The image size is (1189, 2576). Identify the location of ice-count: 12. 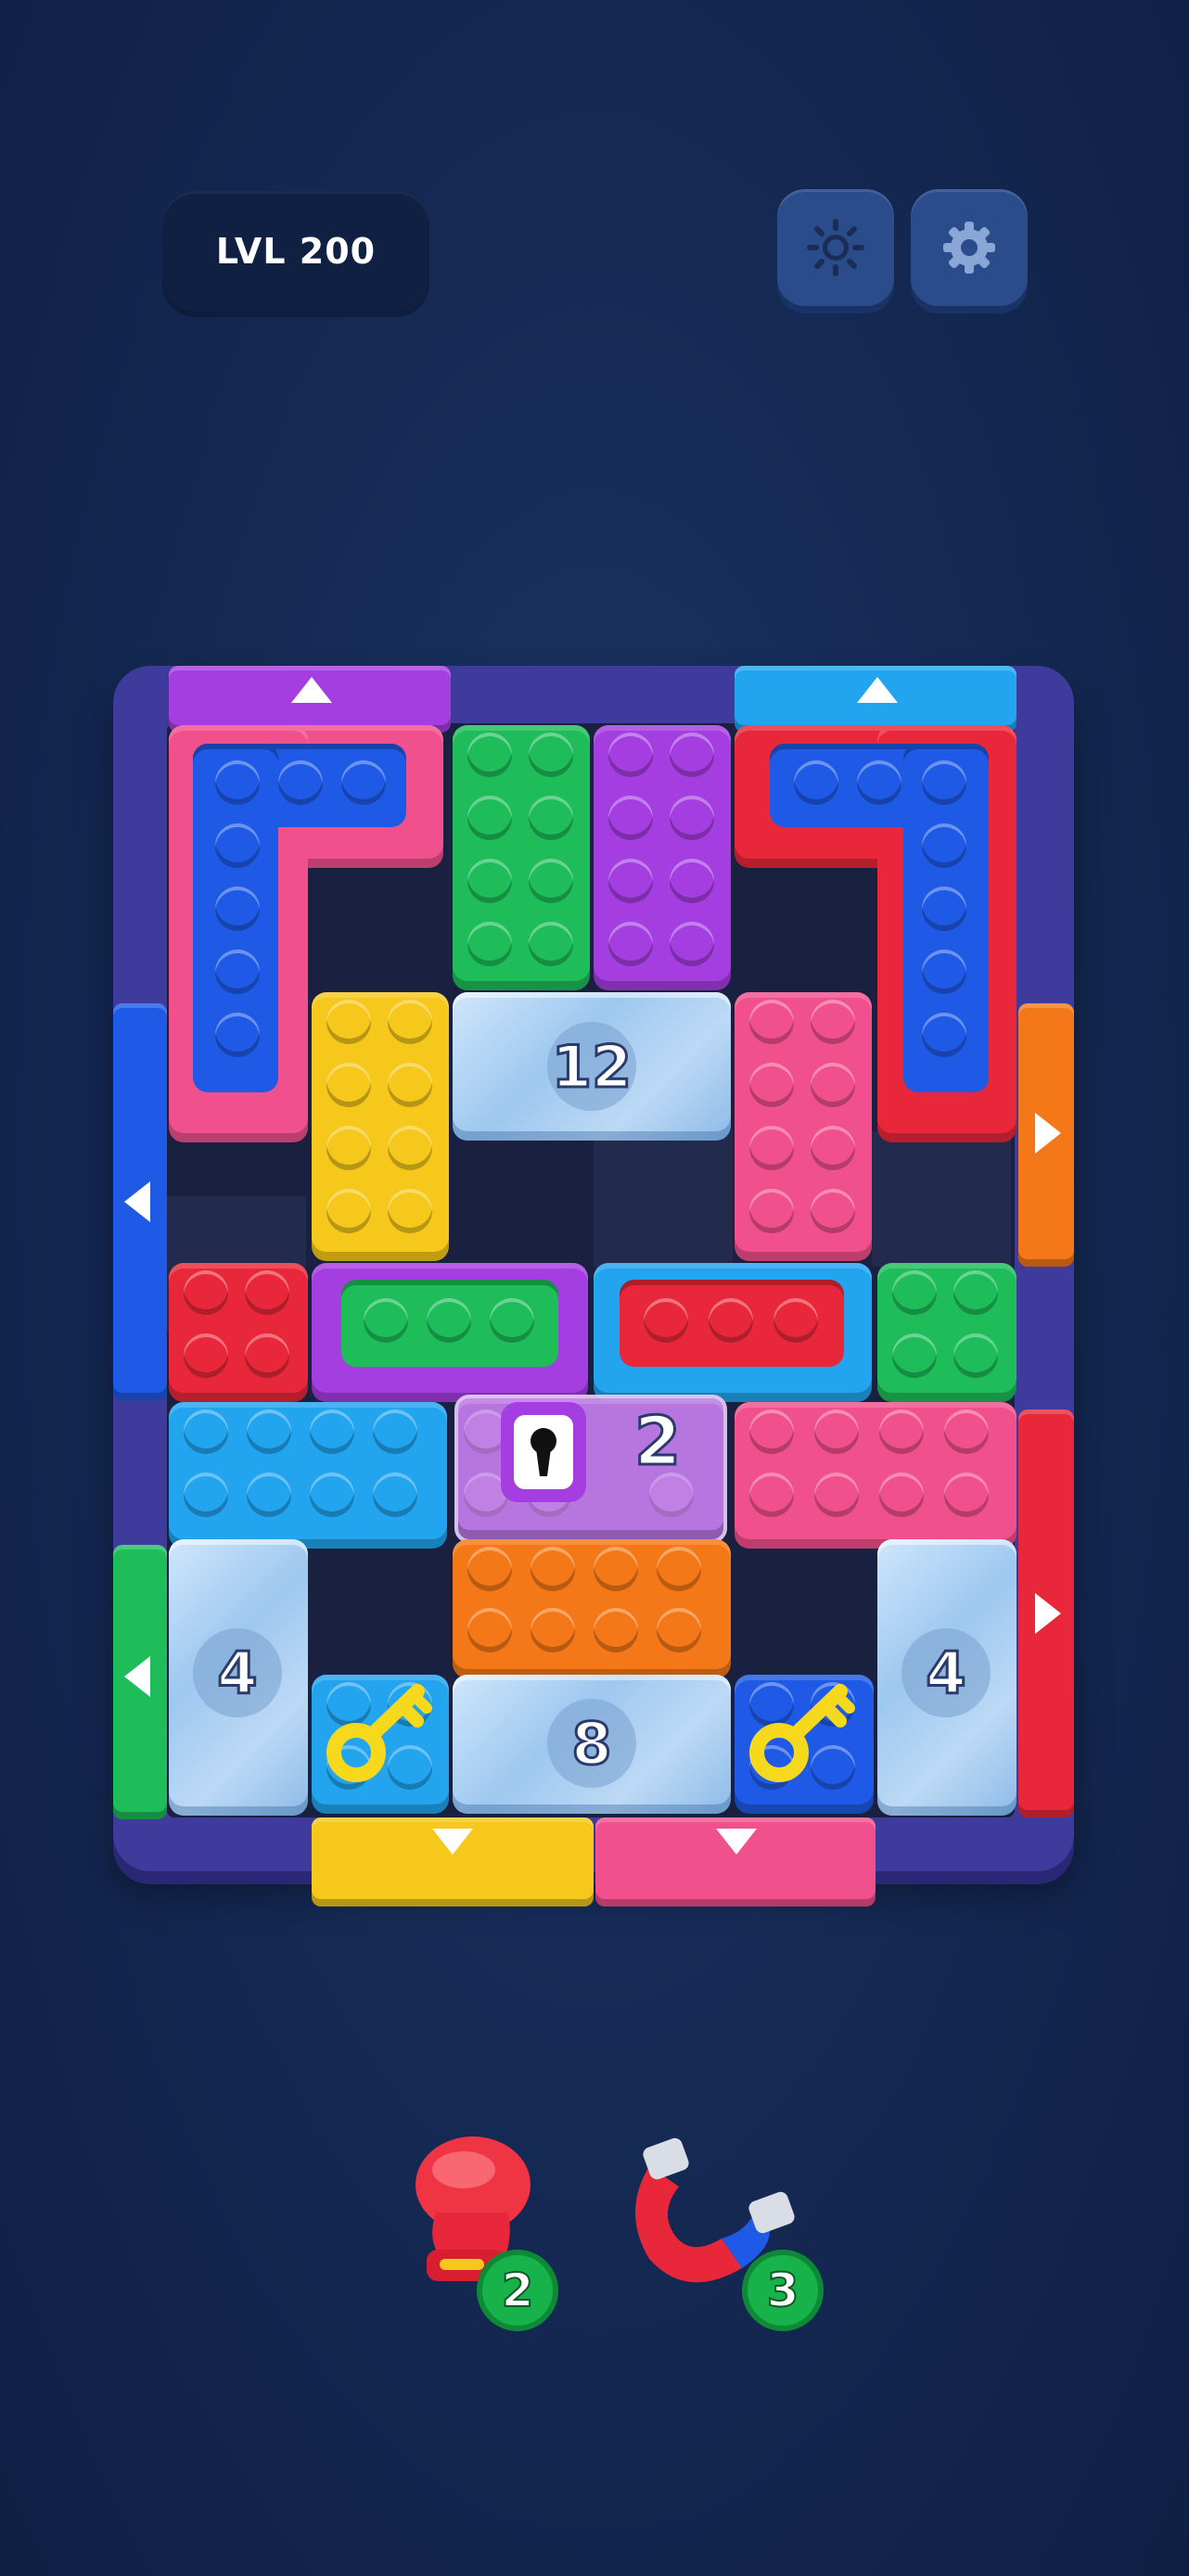
(591, 1066).